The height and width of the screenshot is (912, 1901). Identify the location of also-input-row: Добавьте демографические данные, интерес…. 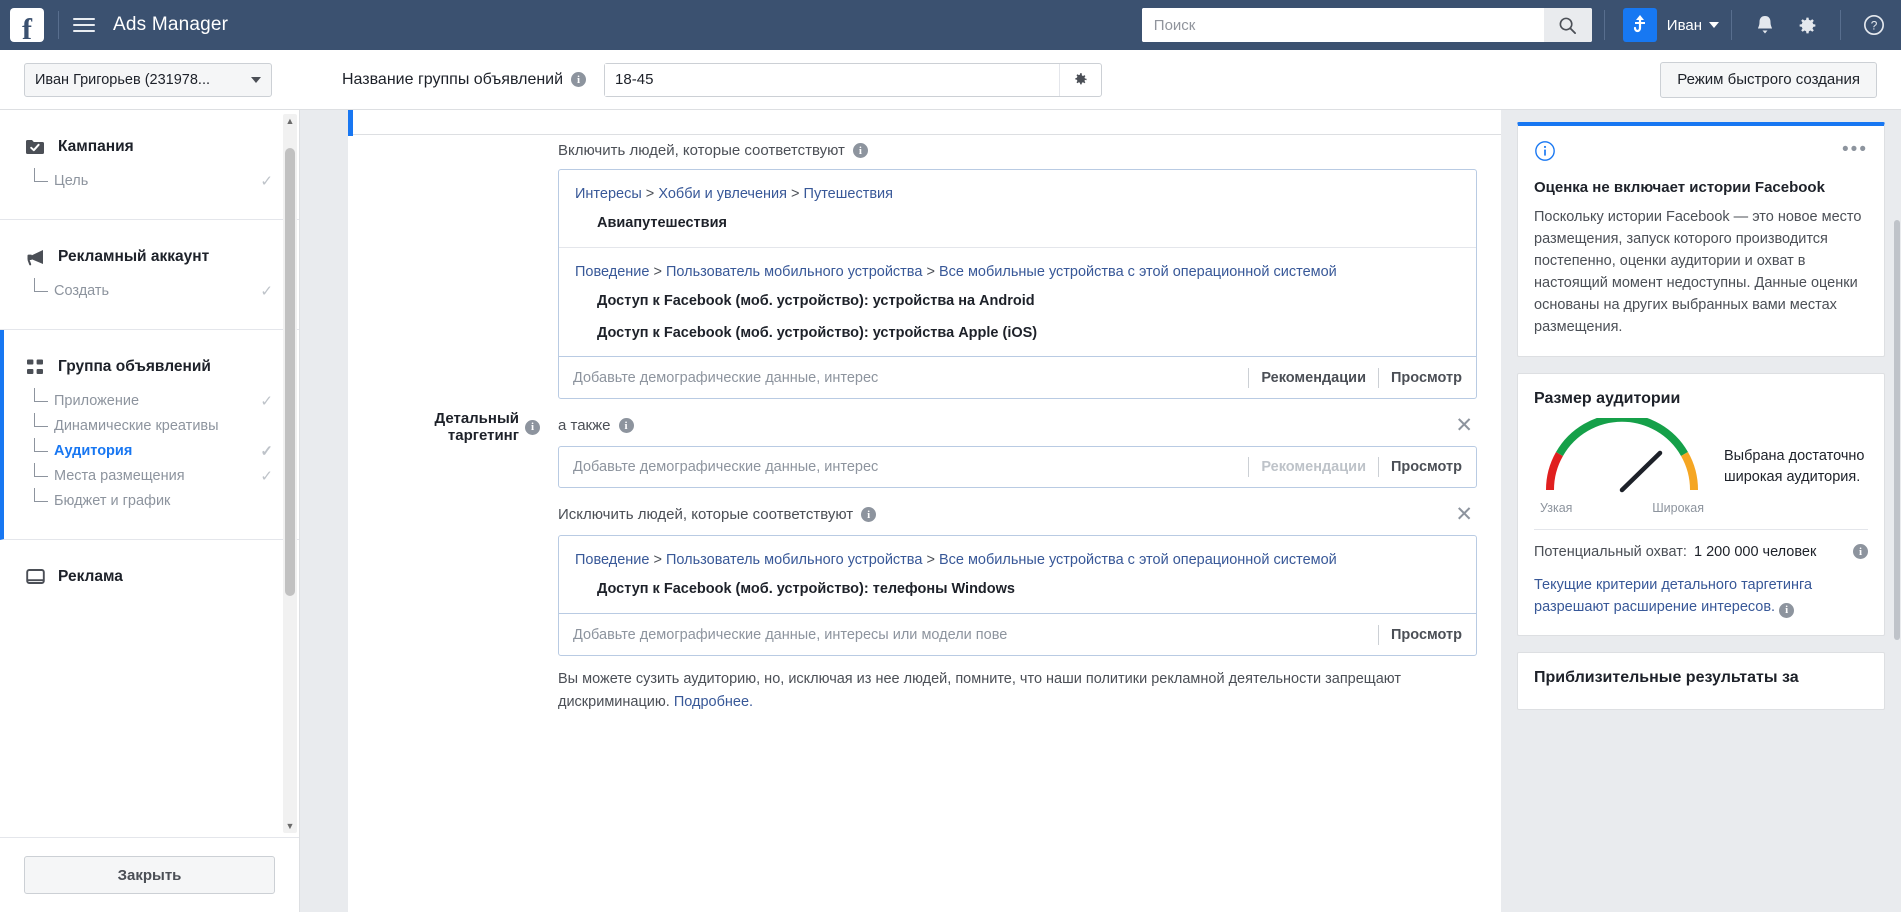
(1017, 467).